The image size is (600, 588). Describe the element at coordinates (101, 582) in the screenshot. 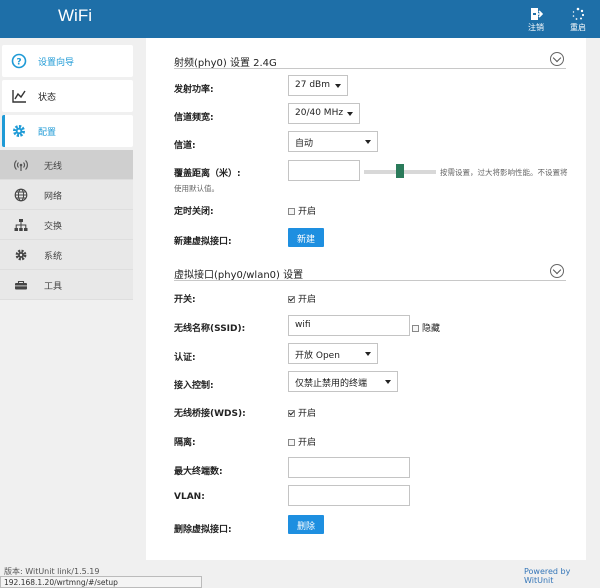

I see `status-bar-url: 192.168.1.20/wrtmng/#/setup` at that location.